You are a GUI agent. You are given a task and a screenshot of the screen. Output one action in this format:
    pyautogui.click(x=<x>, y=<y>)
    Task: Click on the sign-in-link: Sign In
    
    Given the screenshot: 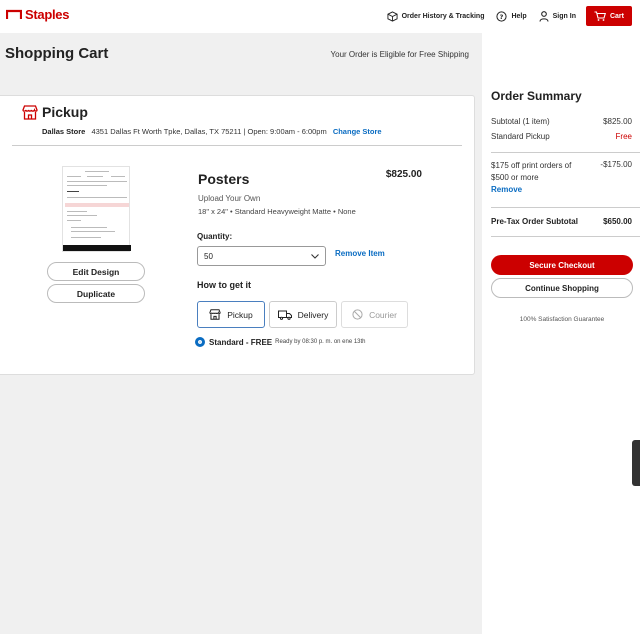 What is the action you would take?
    pyautogui.click(x=557, y=16)
    